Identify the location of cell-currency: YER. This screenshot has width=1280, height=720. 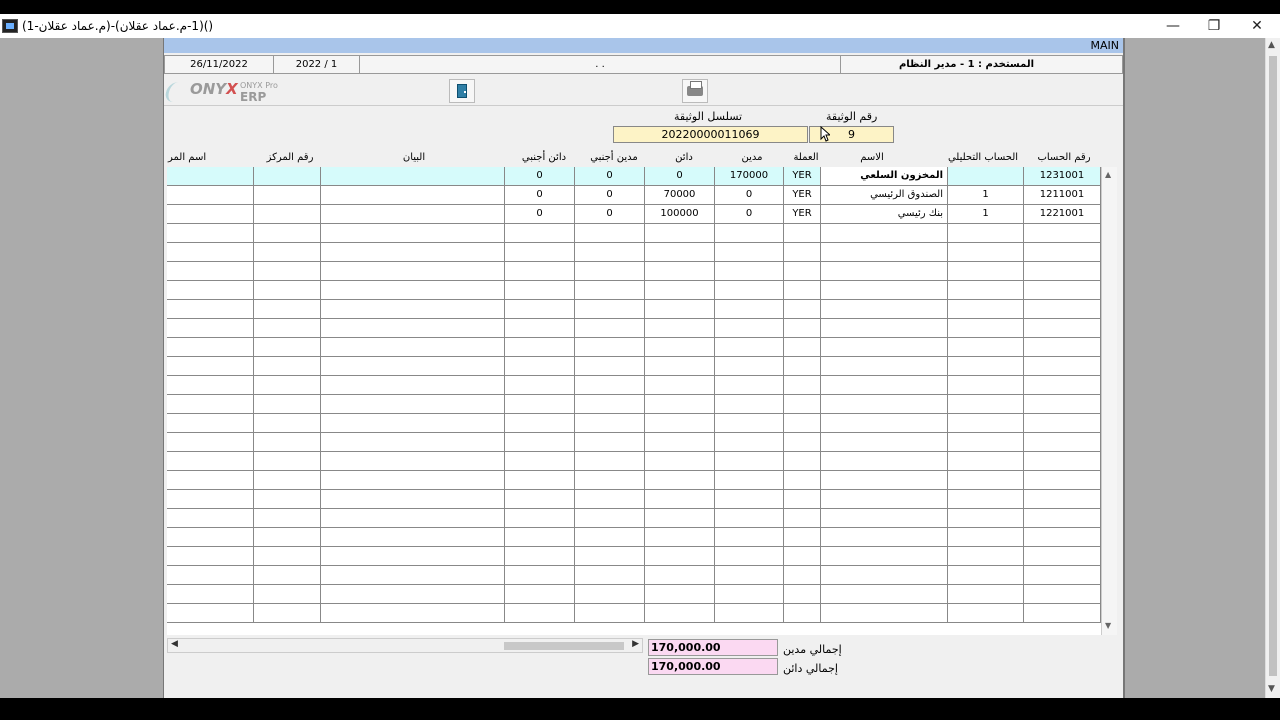
(802, 176).